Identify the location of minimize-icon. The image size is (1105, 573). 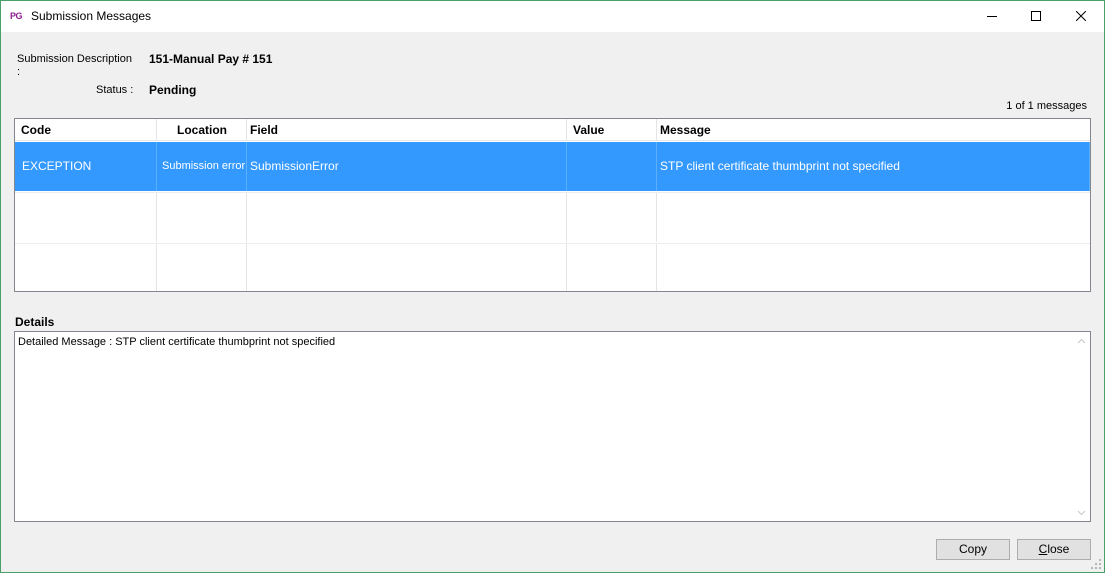
(992, 16).